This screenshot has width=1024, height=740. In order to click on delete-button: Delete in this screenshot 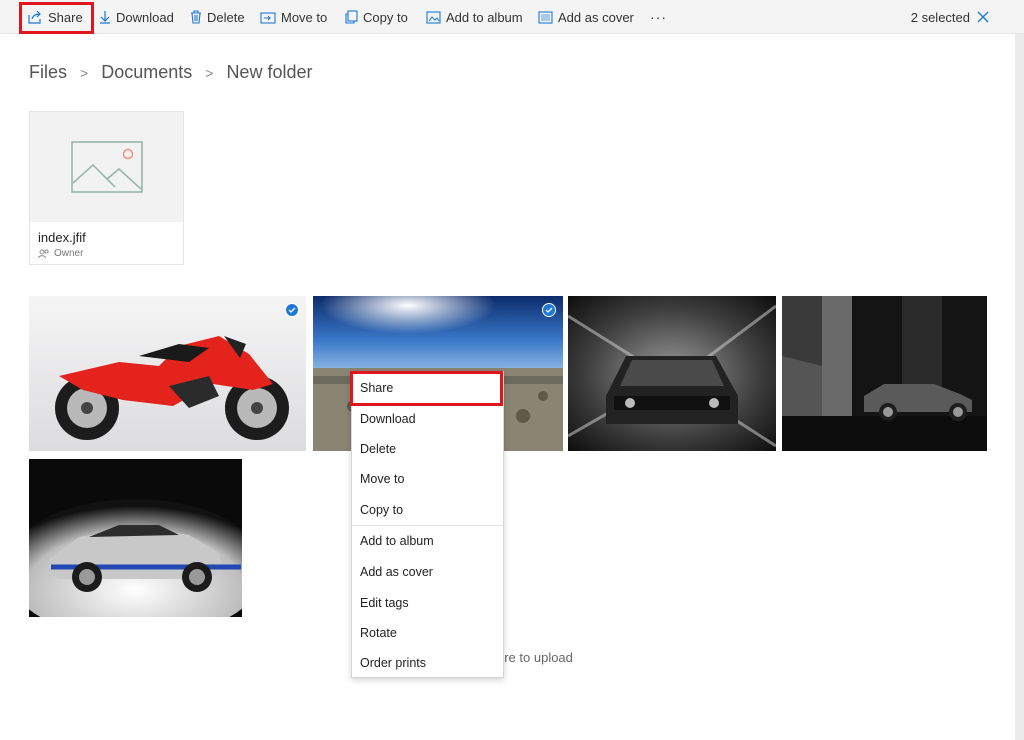, I will do `click(217, 17)`.